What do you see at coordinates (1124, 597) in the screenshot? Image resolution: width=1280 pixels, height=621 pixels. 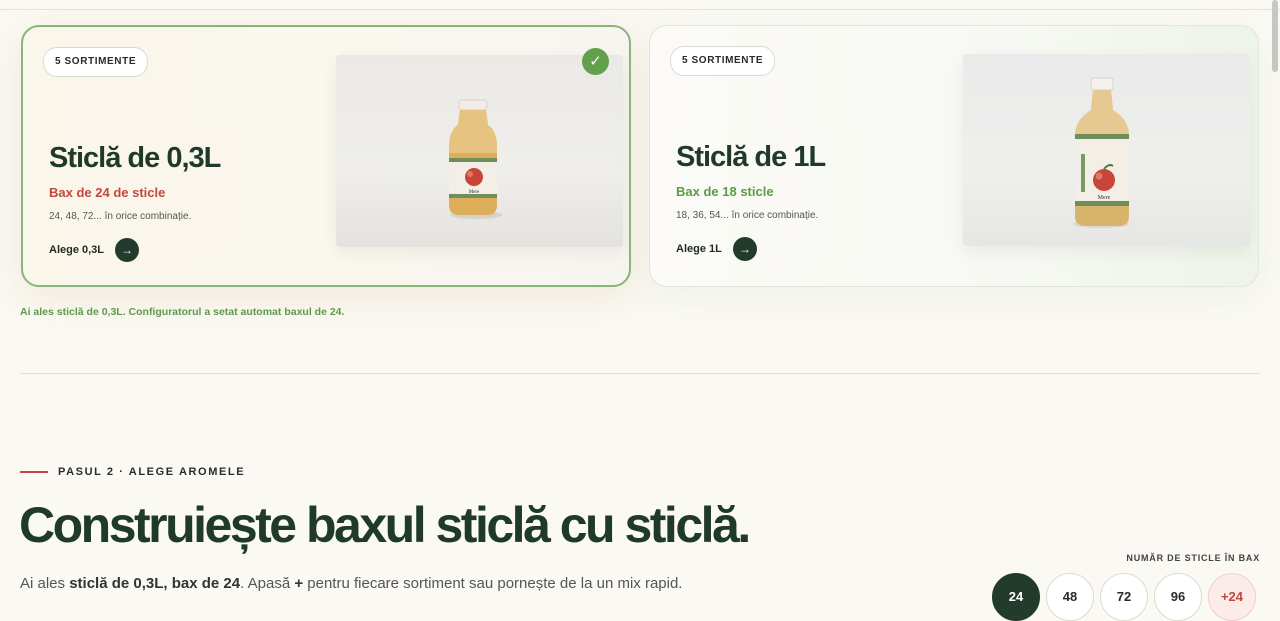 I see `count-option-72: 72` at bounding box center [1124, 597].